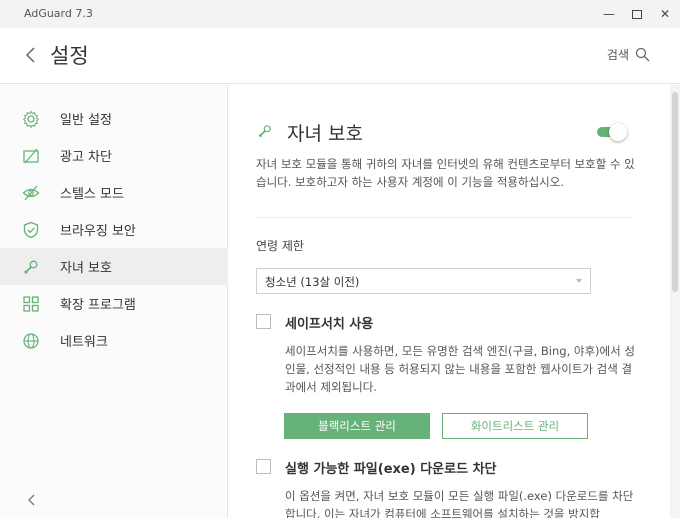 Image resolution: width=680 pixels, height=518 pixels. What do you see at coordinates (31, 303) in the screenshot?
I see `extensions-icon` at bounding box center [31, 303].